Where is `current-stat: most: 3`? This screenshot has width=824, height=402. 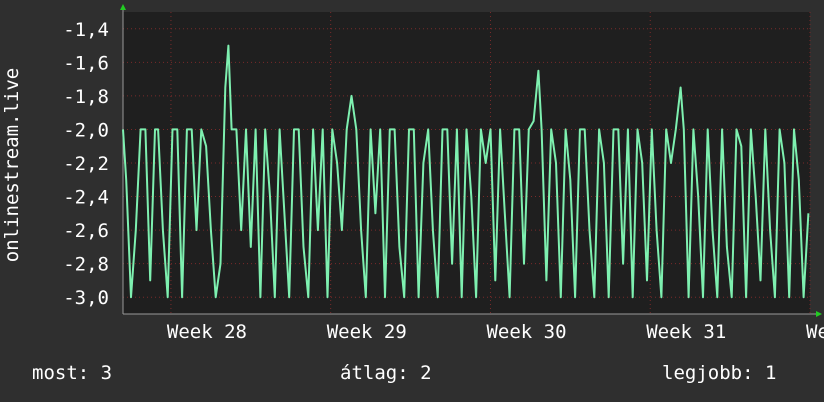 current-stat: most: 3 is located at coordinates (72, 373).